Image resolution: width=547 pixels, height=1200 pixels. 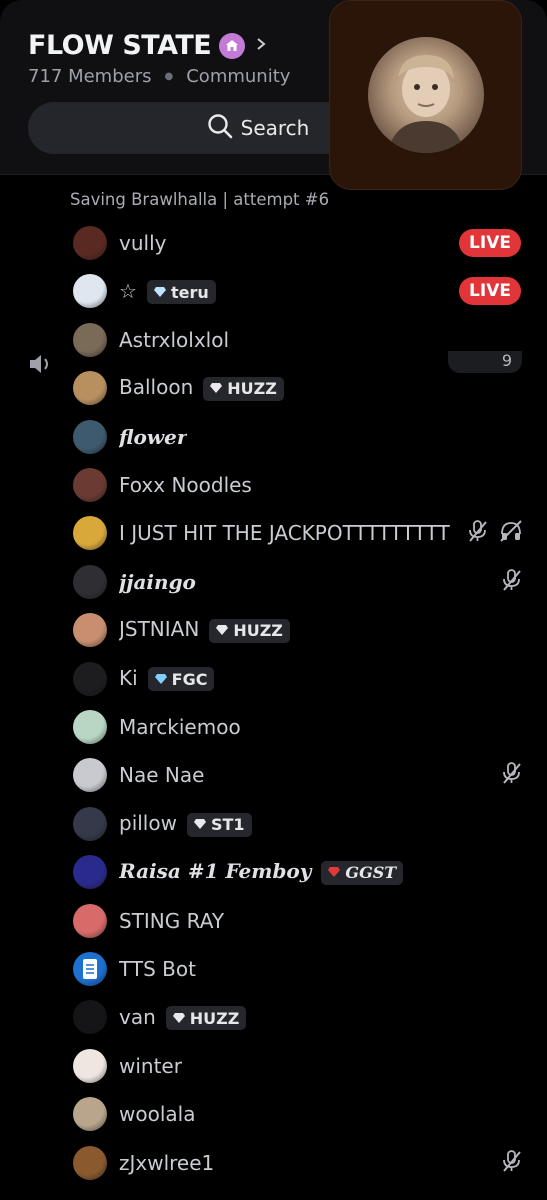 What do you see at coordinates (273, 485) in the screenshot?
I see `member-row: Foxx Noodles` at bounding box center [273, 485].